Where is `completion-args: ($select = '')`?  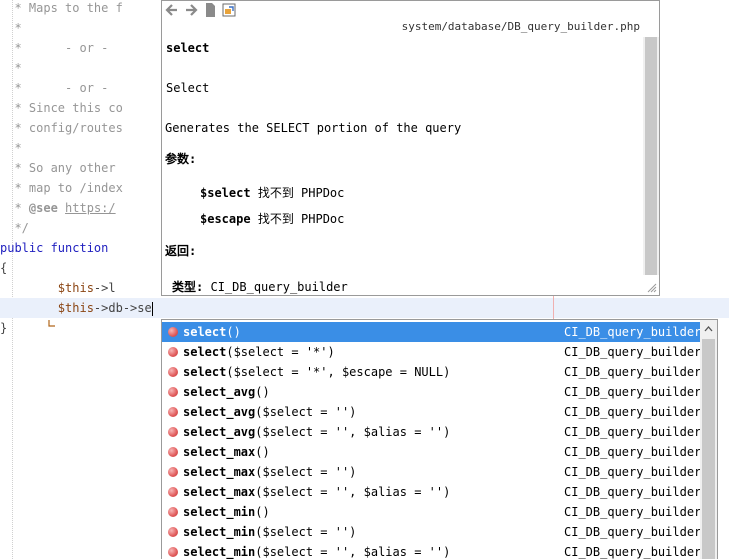 completion-args: ($select = '') is located at coordinates (306, 472).